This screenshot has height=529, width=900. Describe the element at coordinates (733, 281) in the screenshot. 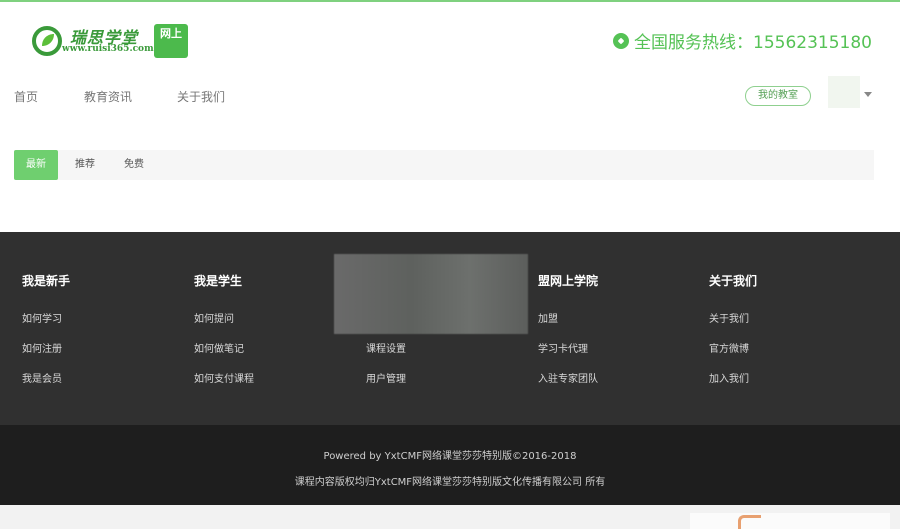

I see `footer-column-title: 关于我们` at that location.